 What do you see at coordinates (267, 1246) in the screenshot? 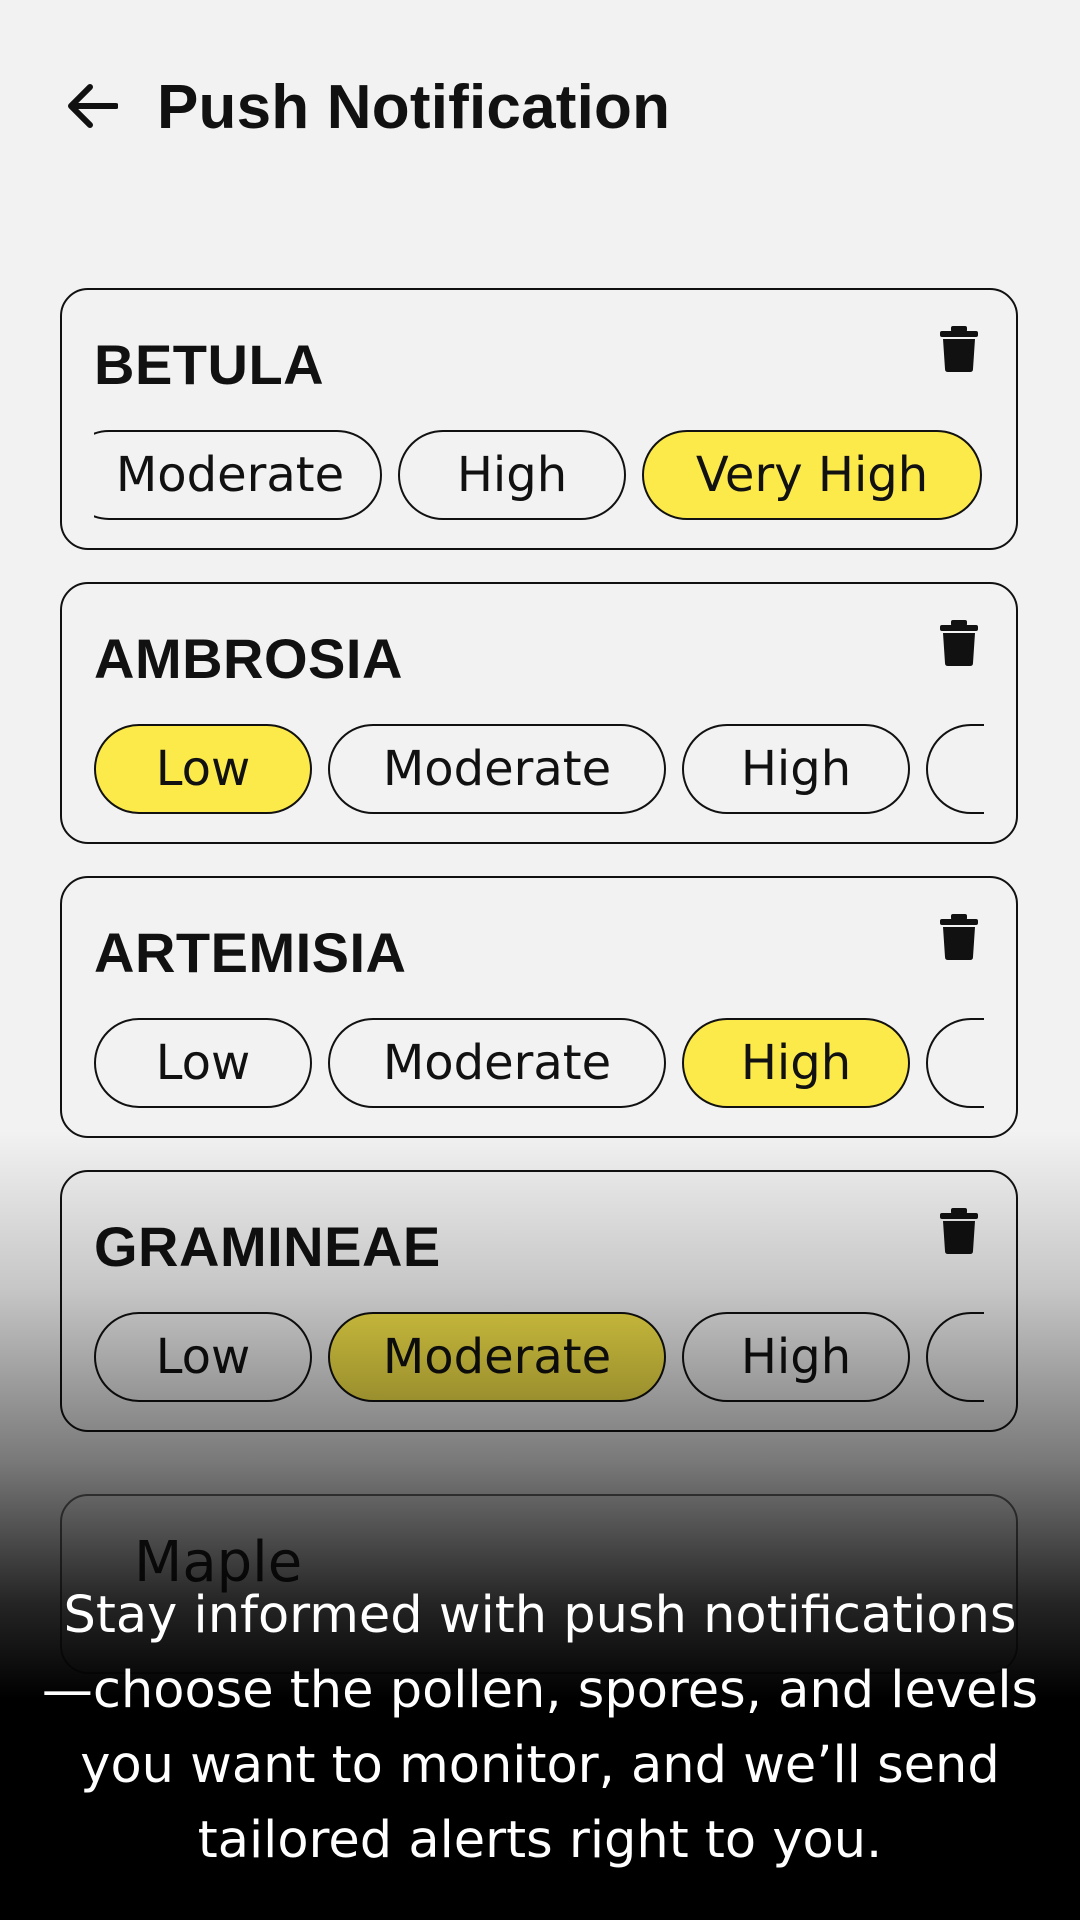
I see `allergen-name: GRAMINEAE` at bounding box center [267, 1246].